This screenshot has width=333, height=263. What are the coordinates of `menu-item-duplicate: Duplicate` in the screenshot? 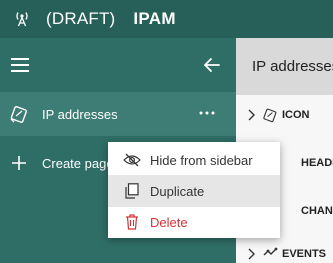 It's located at (194, 191).